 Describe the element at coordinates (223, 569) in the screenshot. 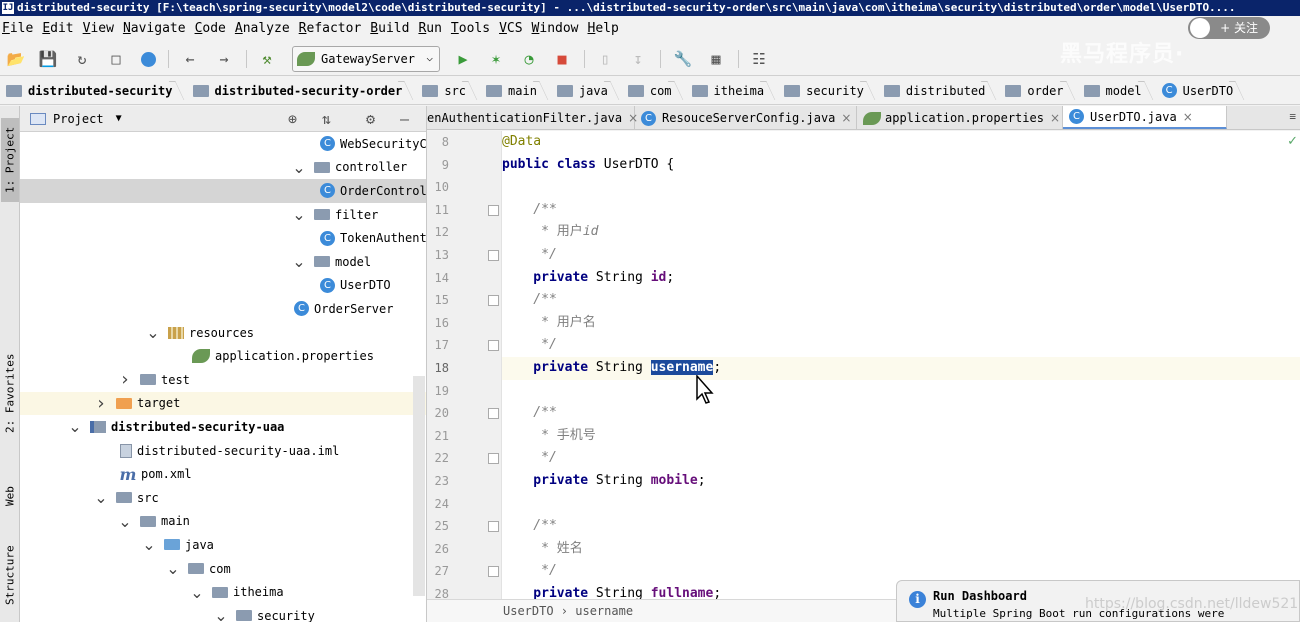

I see `tree-row: ⌄ com` at that location.